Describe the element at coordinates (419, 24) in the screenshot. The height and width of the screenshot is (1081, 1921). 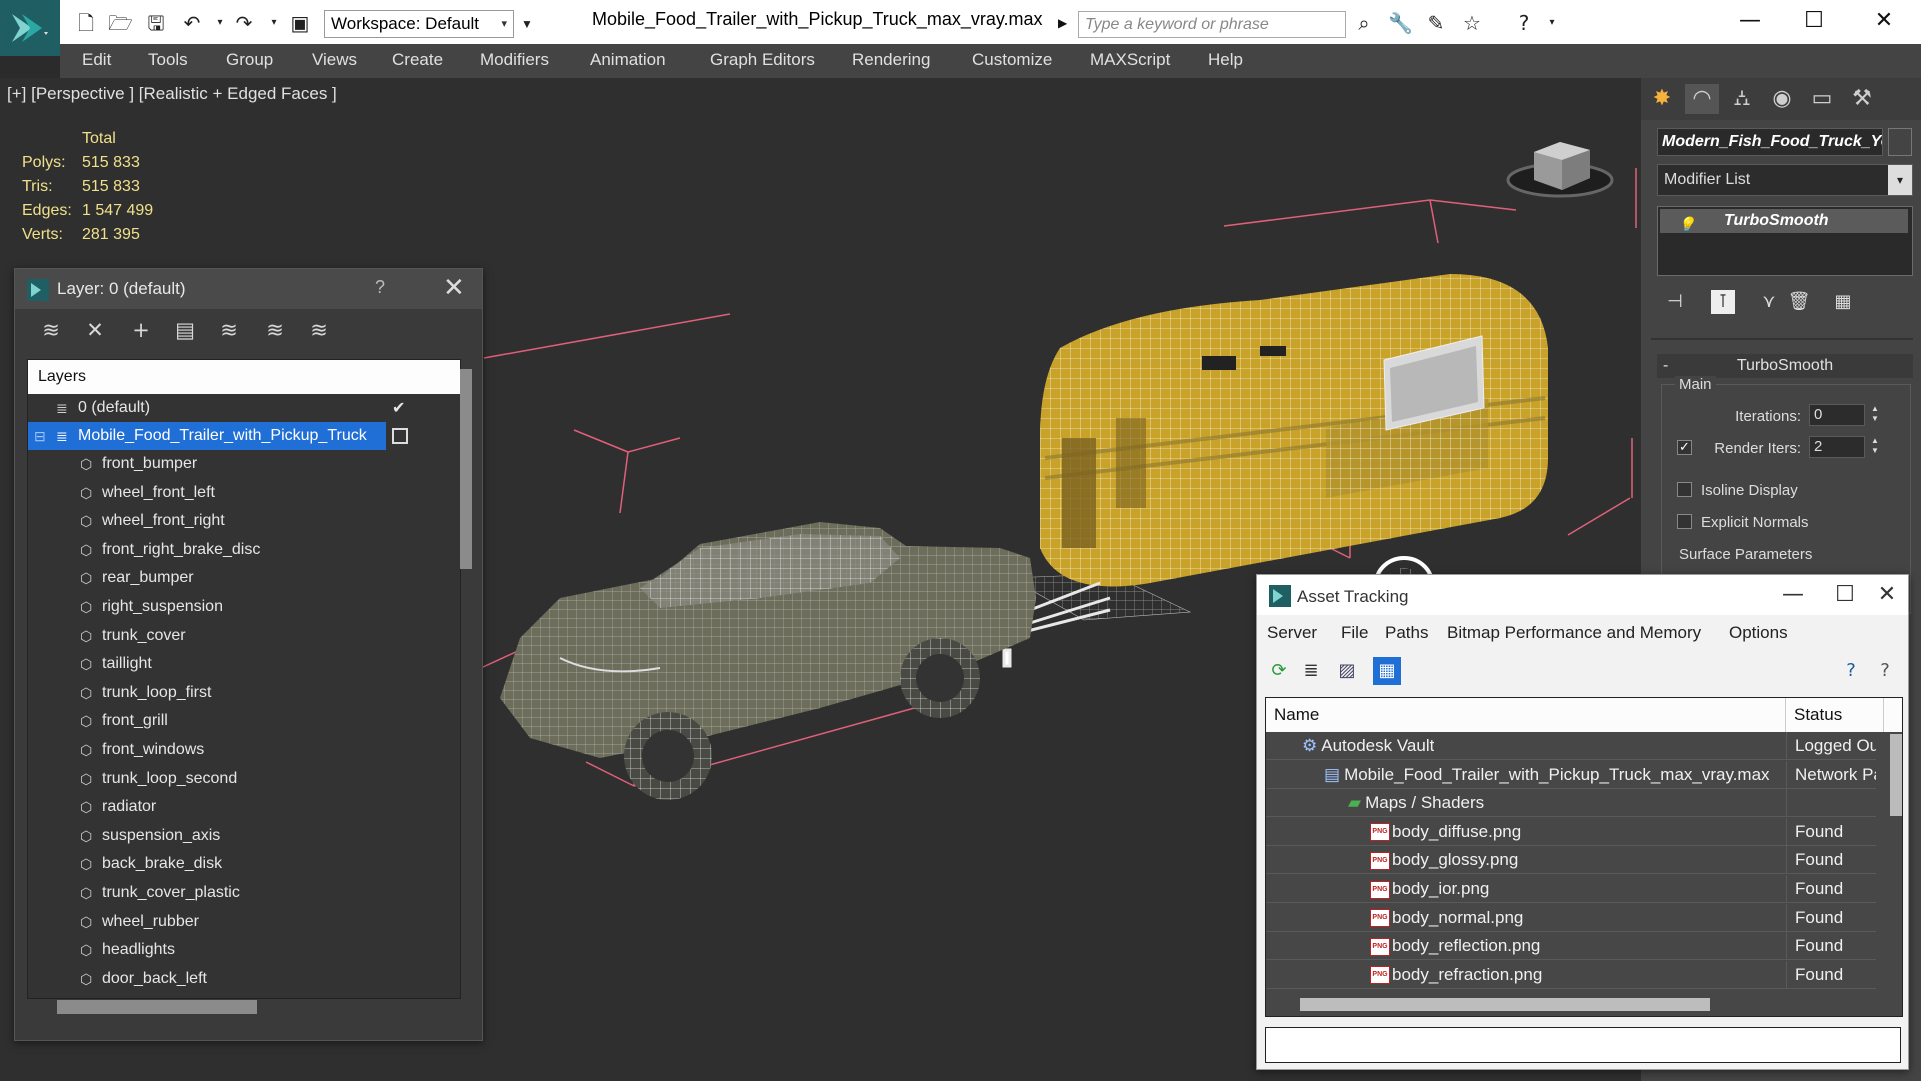
I see `workspace-dropdown: Workspace: Default ▾` at that location.